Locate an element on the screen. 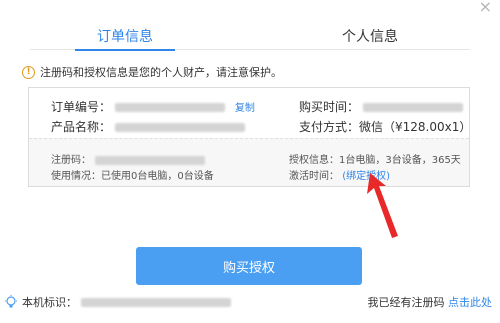 This screenshot has height=323, width=500. red-arrow-annotation is located at coordinates (382, 205).